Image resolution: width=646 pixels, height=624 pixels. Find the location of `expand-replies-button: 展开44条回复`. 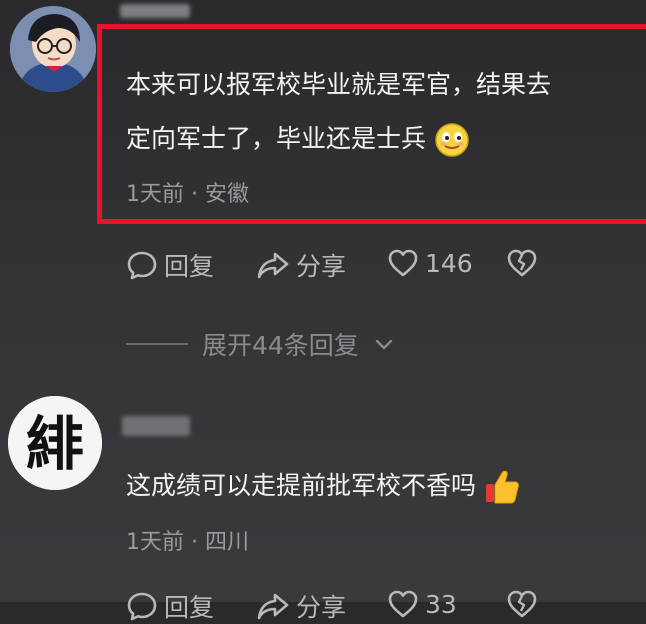

expand-replies-button: 展开44条回复 is located at coordinates (260, 344).